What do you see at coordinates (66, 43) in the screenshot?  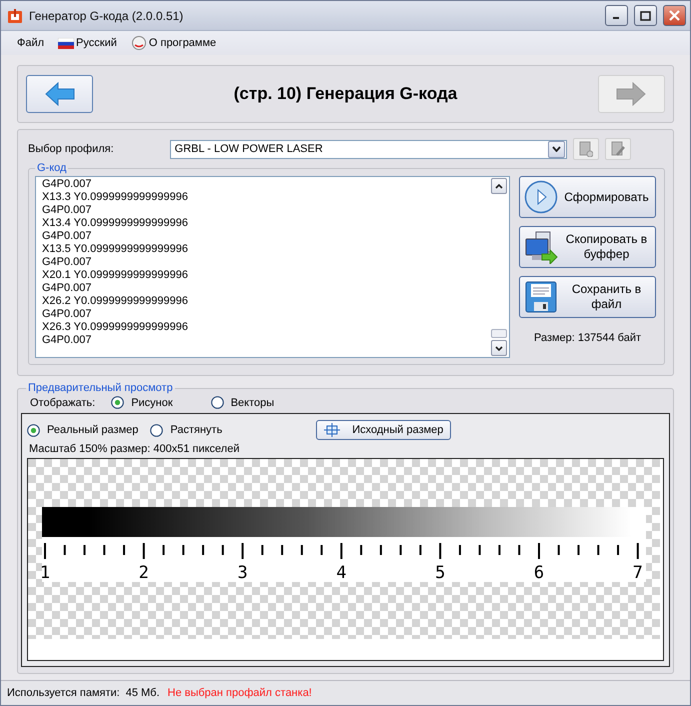 I see `flag-icon` at bounding box center [66, 43].